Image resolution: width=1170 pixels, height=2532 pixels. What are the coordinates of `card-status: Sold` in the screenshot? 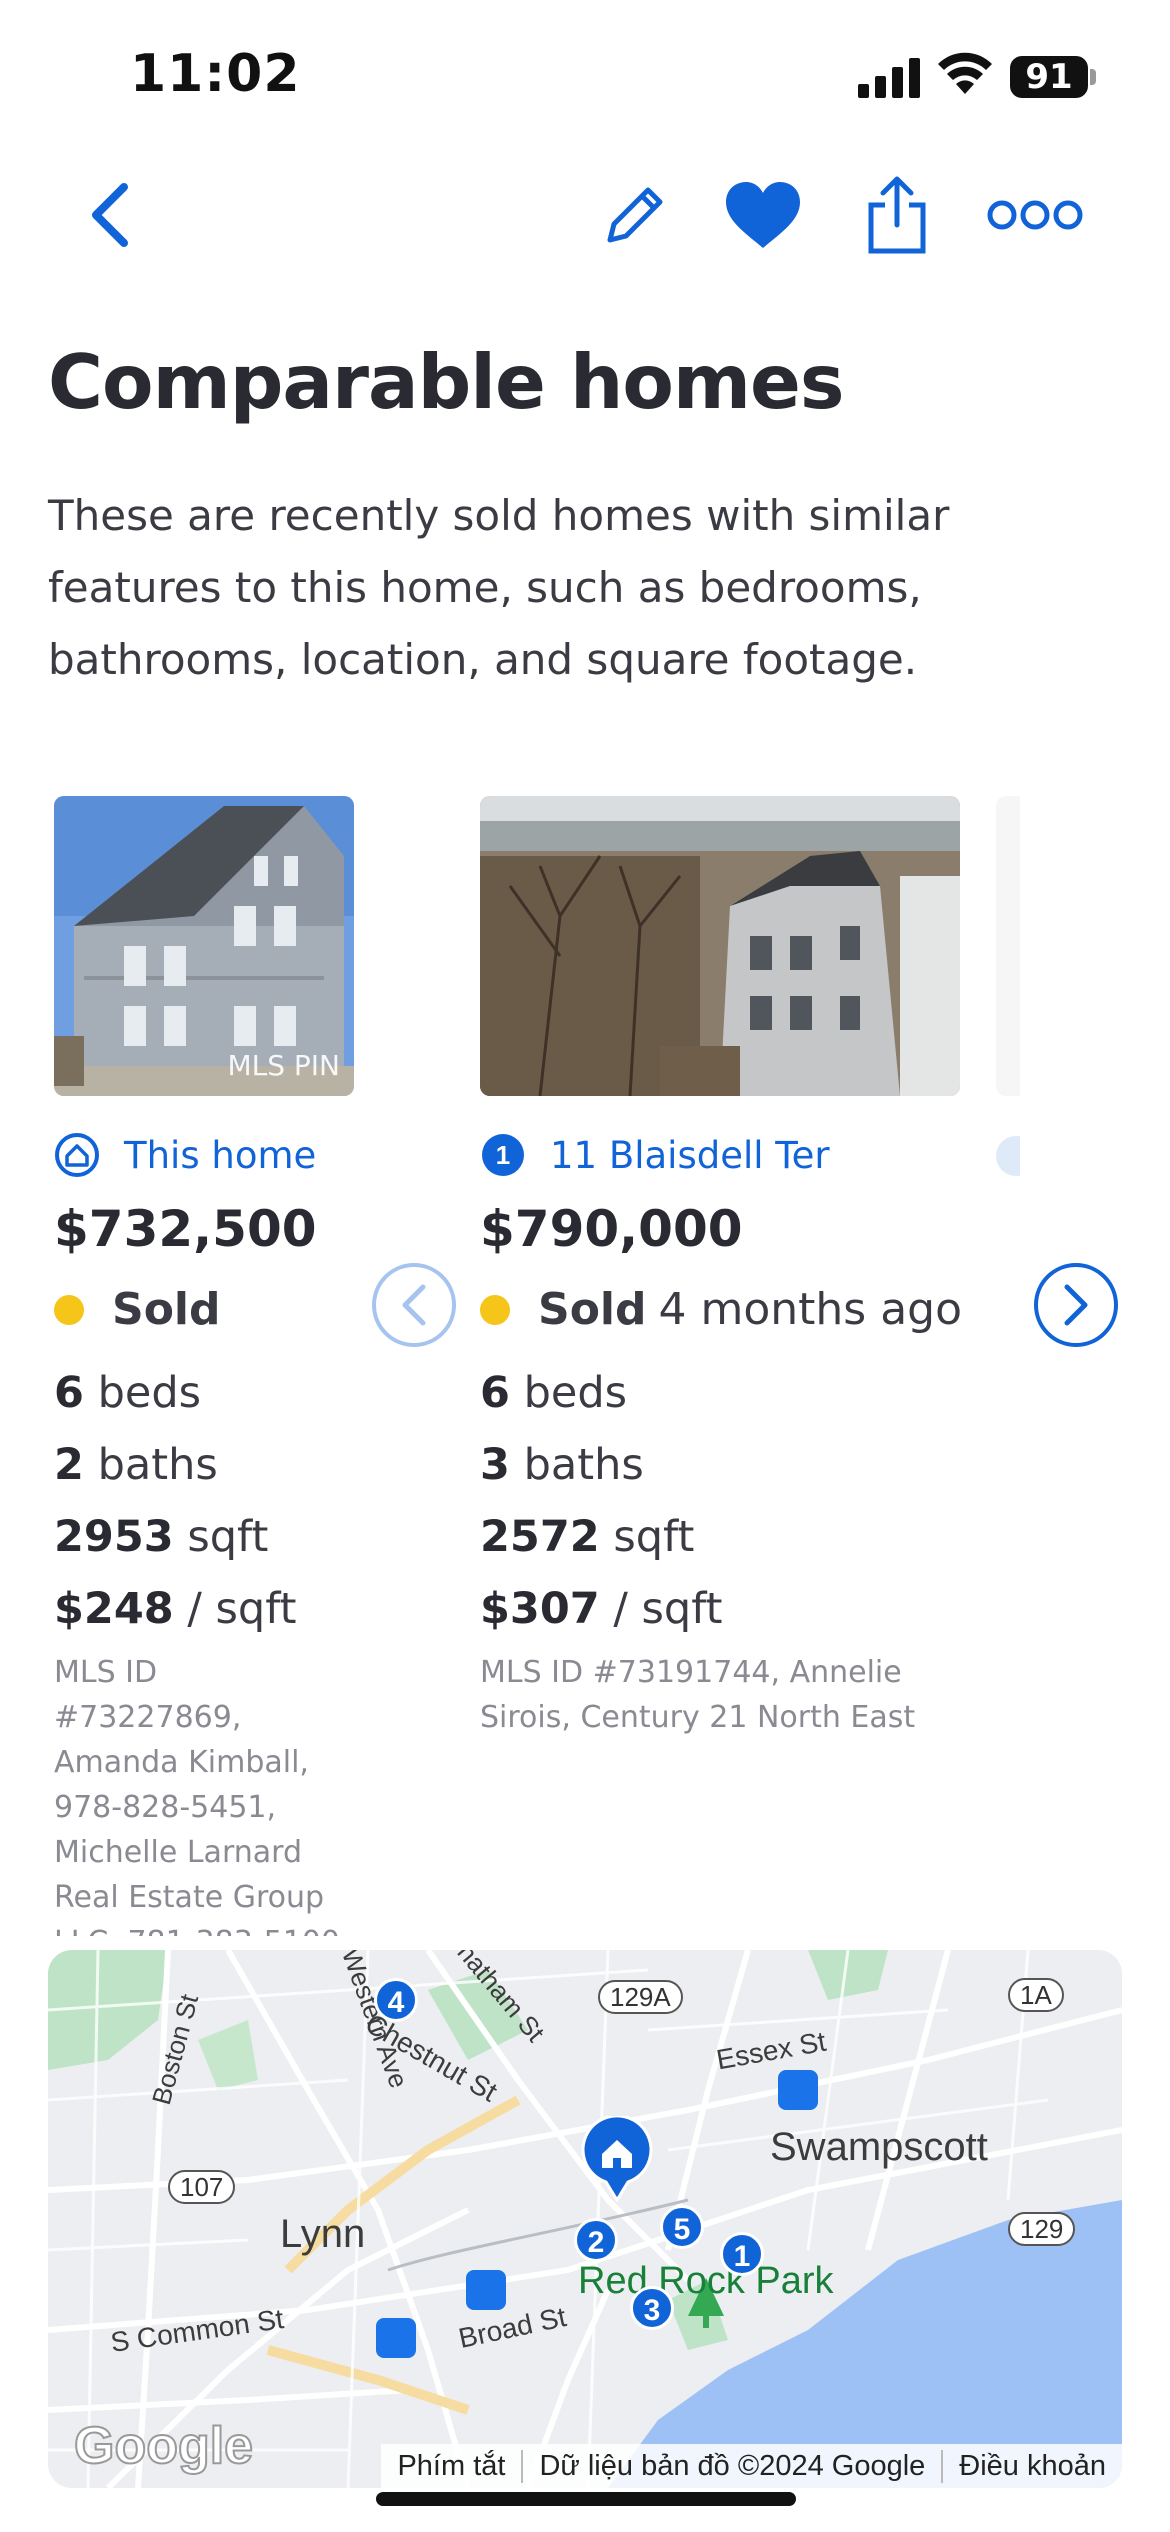 It's located at (143, 1309).